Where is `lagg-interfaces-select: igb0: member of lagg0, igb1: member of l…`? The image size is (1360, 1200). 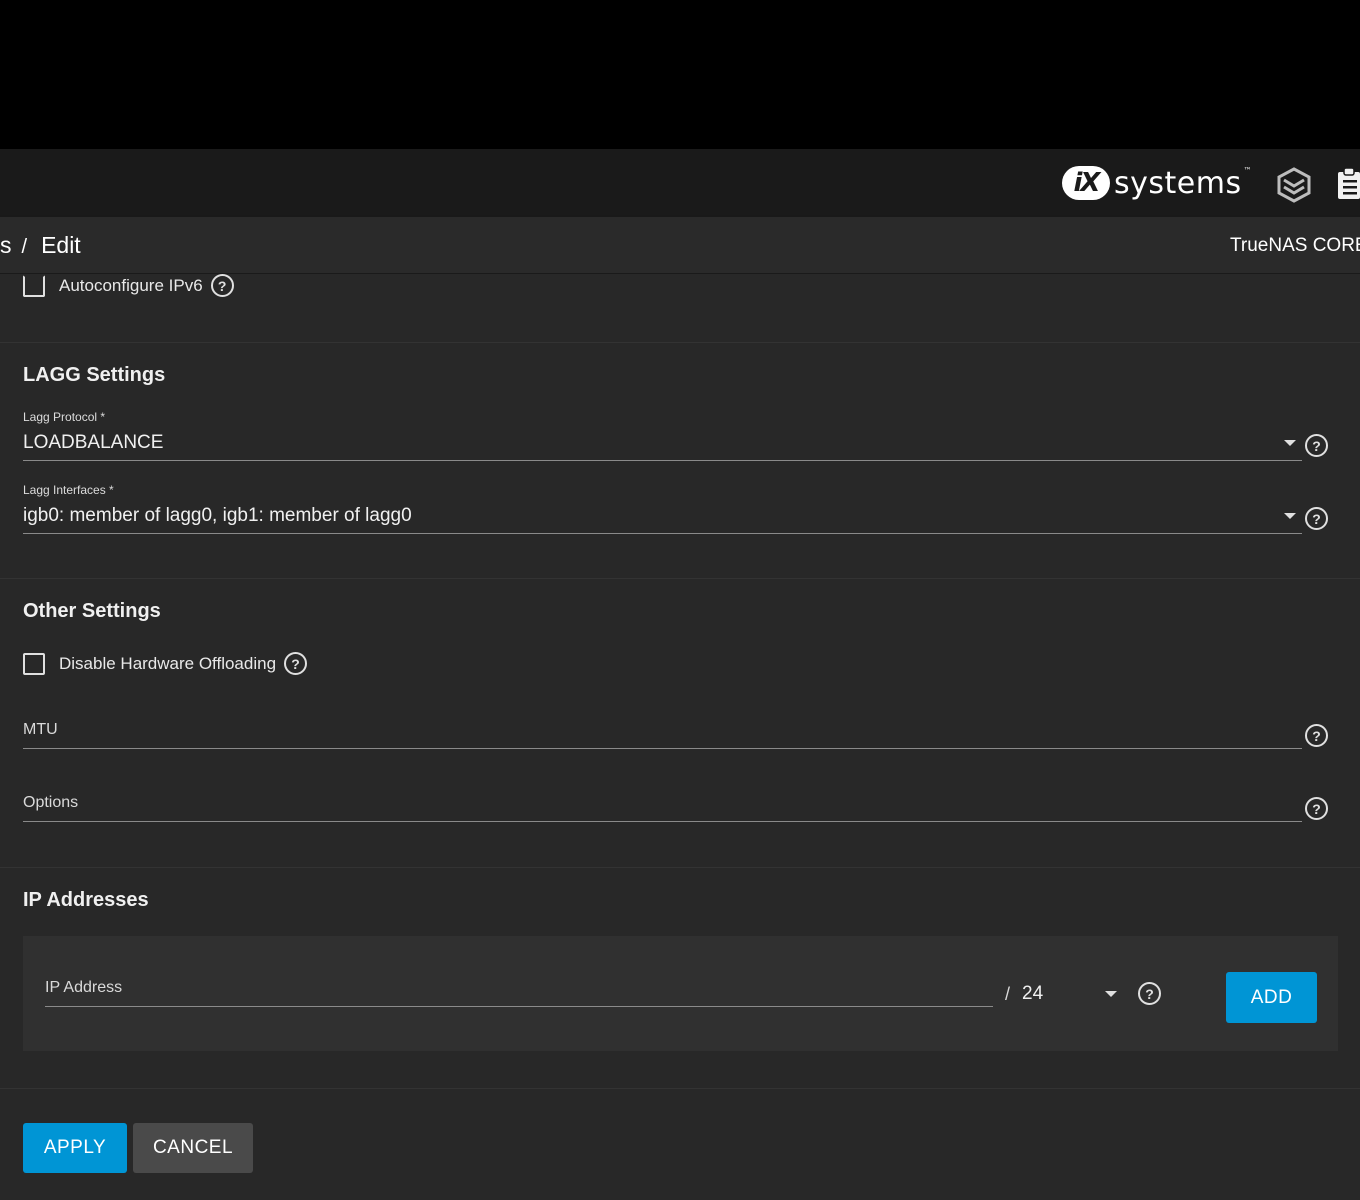
lagg-interfaces-select: igb0: member of lagg0, igb1: member of l… is located at coordinates (217, 516).